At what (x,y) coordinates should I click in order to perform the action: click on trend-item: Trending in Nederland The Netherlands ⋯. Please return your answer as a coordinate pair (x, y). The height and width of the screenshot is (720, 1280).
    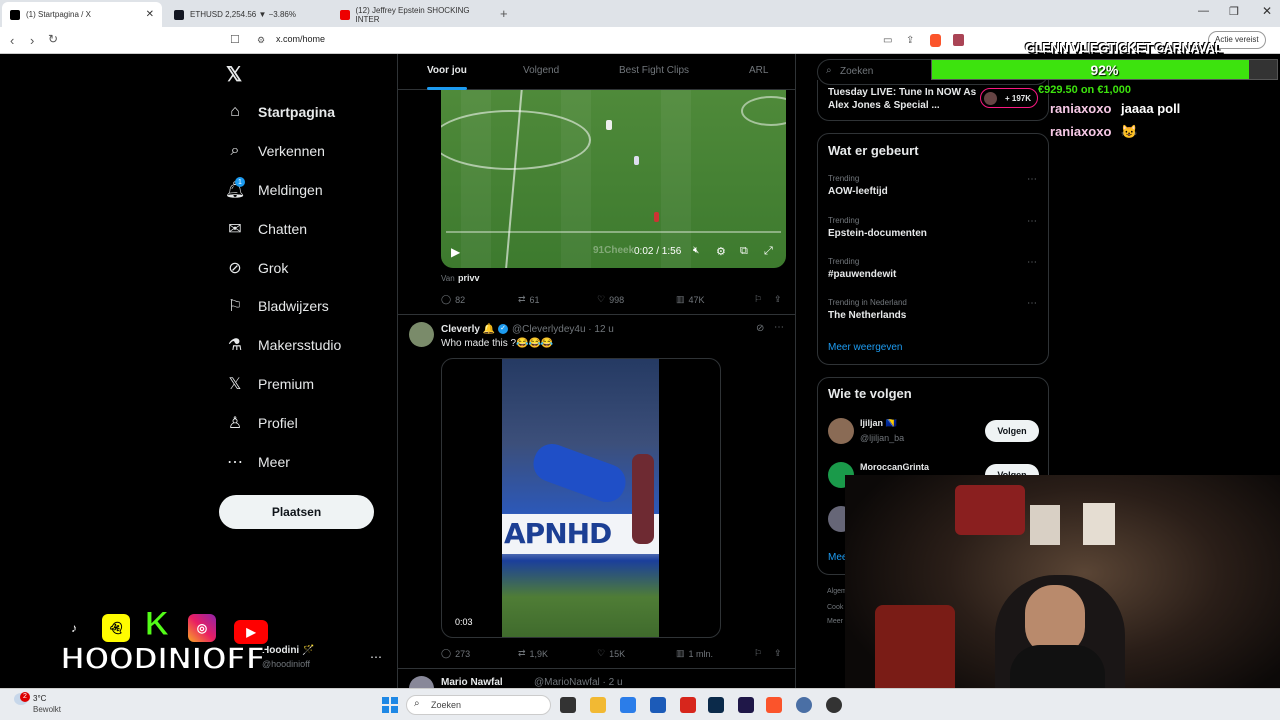
    Looking at the image, I should click on (933, 316).